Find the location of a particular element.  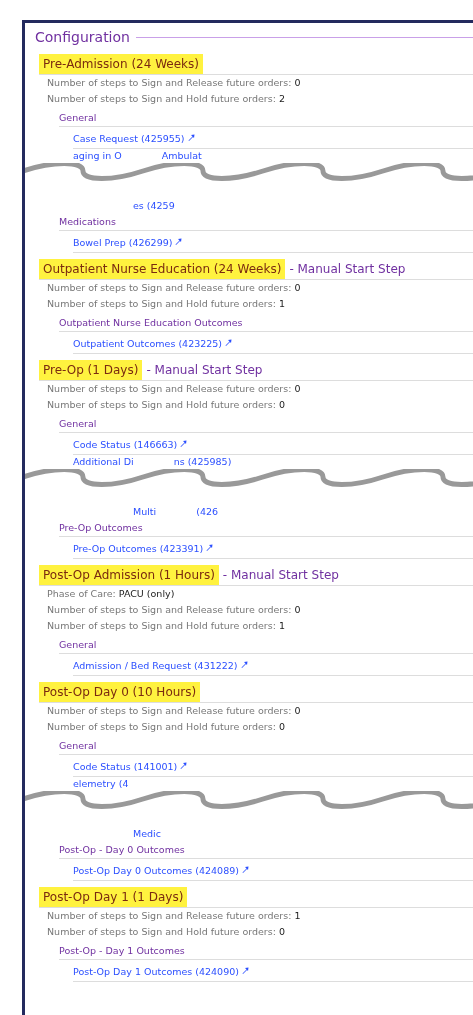

step-name: Outpatient Nurse Education (24 Weeks) is located at coordinates (162, 269).